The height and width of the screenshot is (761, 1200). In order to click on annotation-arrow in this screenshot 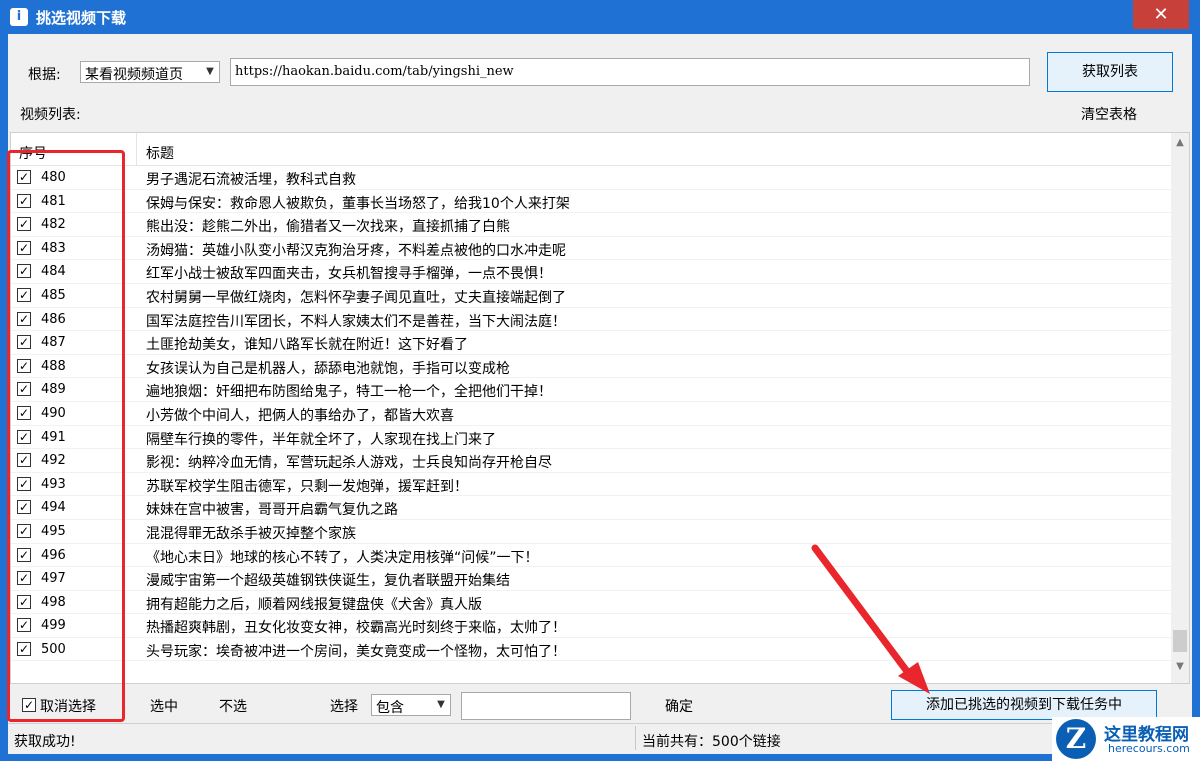, I will do `click(870, 619)`.